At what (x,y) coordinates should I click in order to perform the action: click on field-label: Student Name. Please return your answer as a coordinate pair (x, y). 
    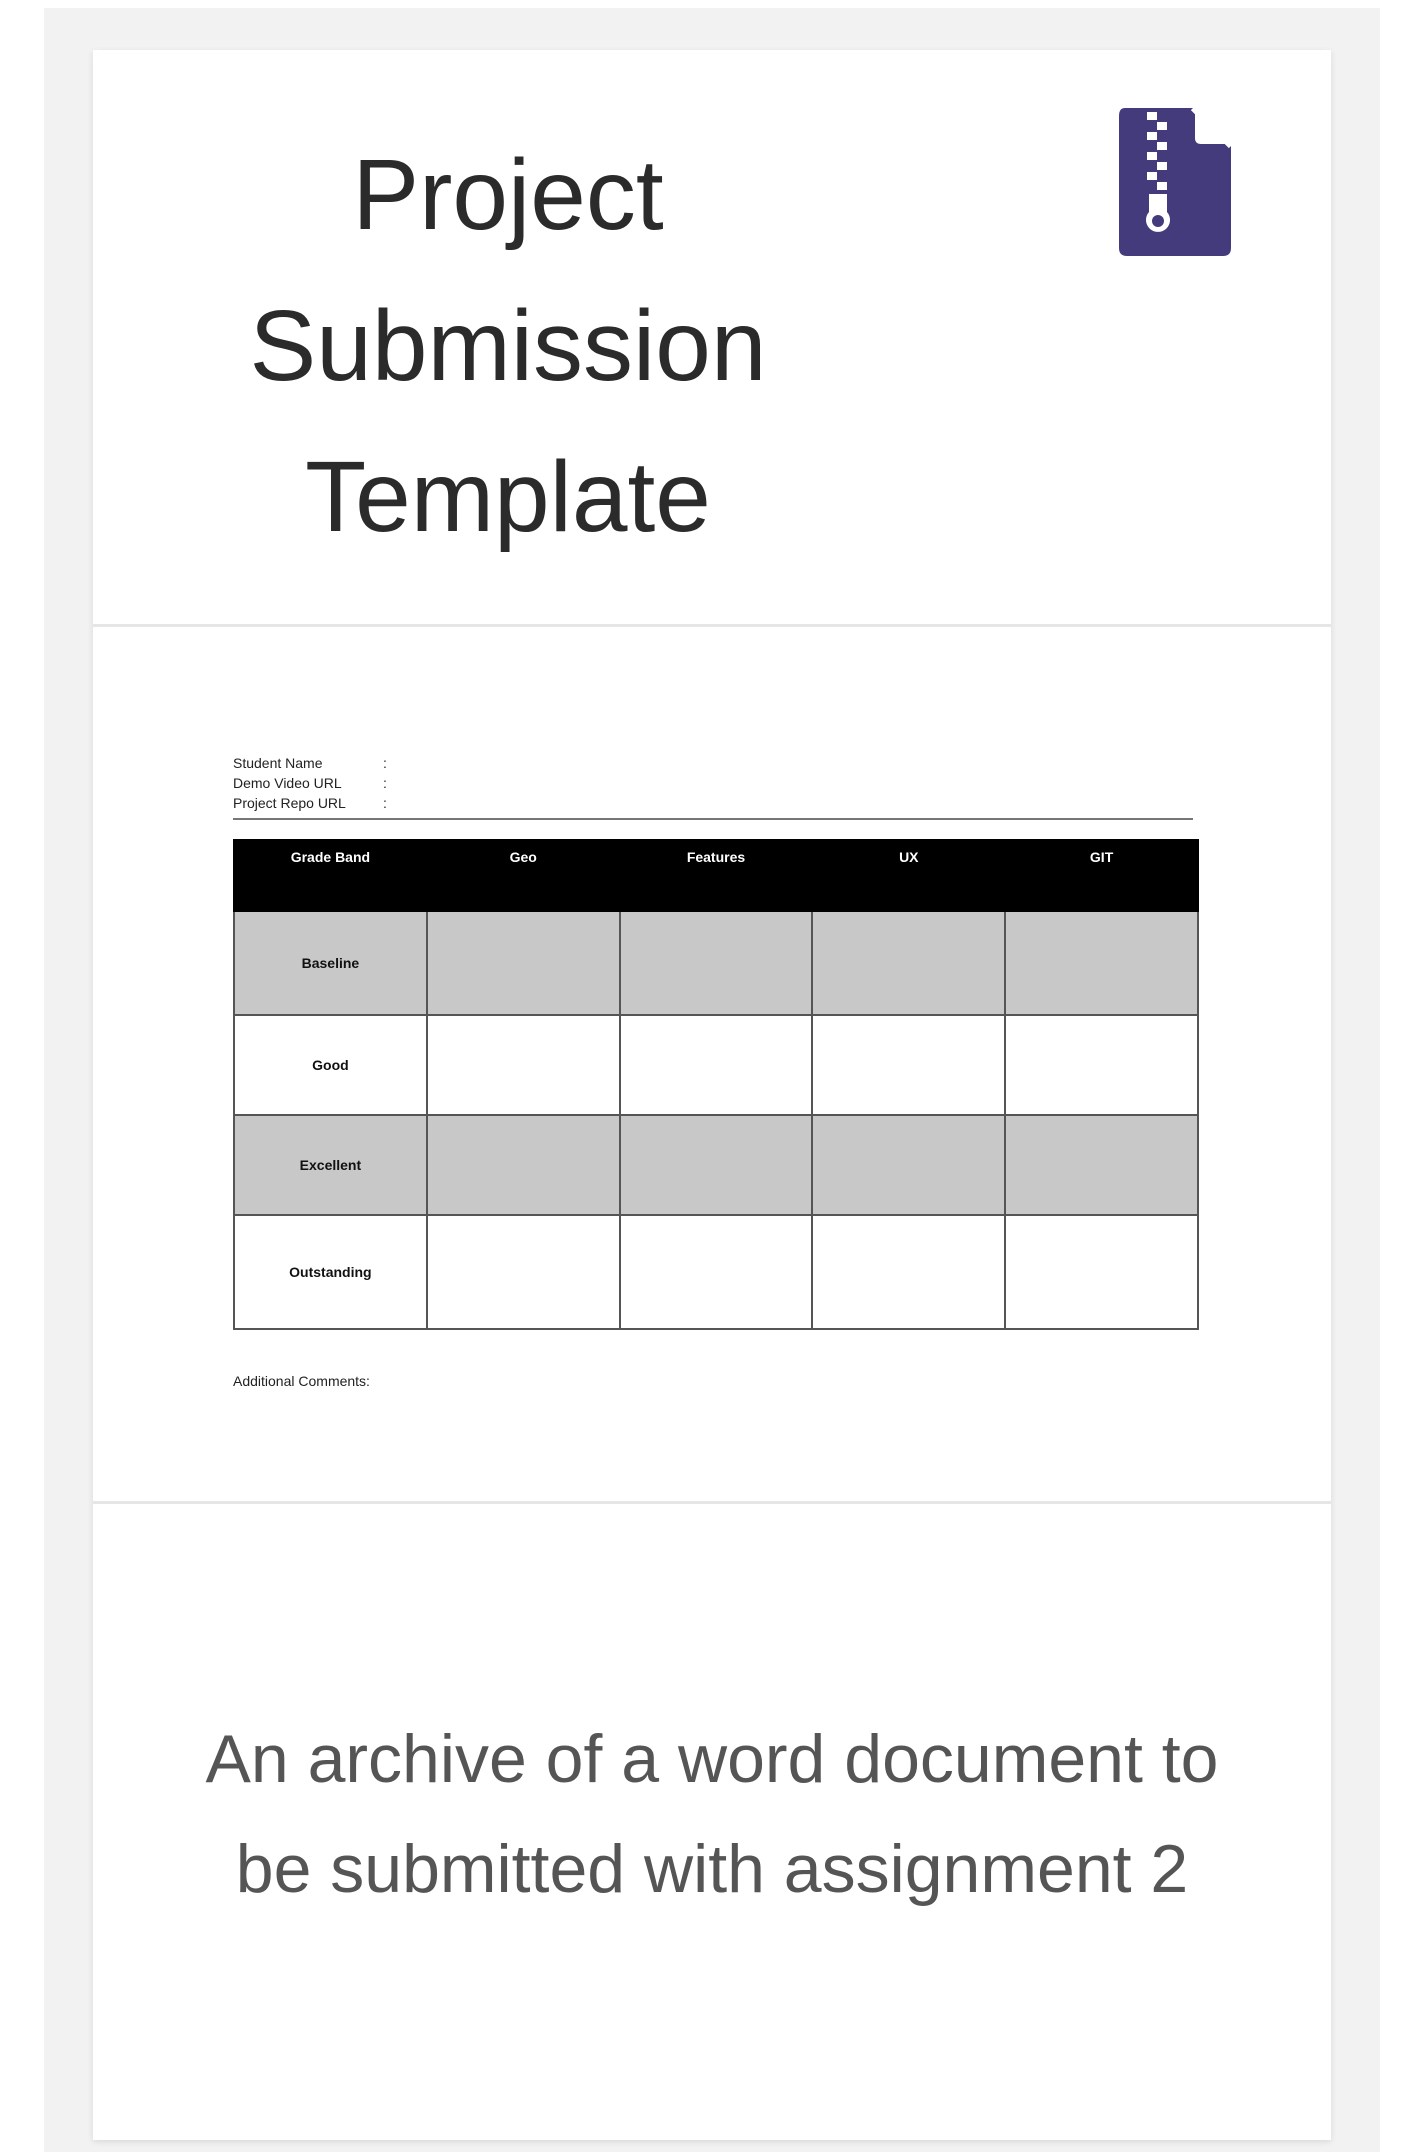
    Looking at the image, I should click on (278, 763).